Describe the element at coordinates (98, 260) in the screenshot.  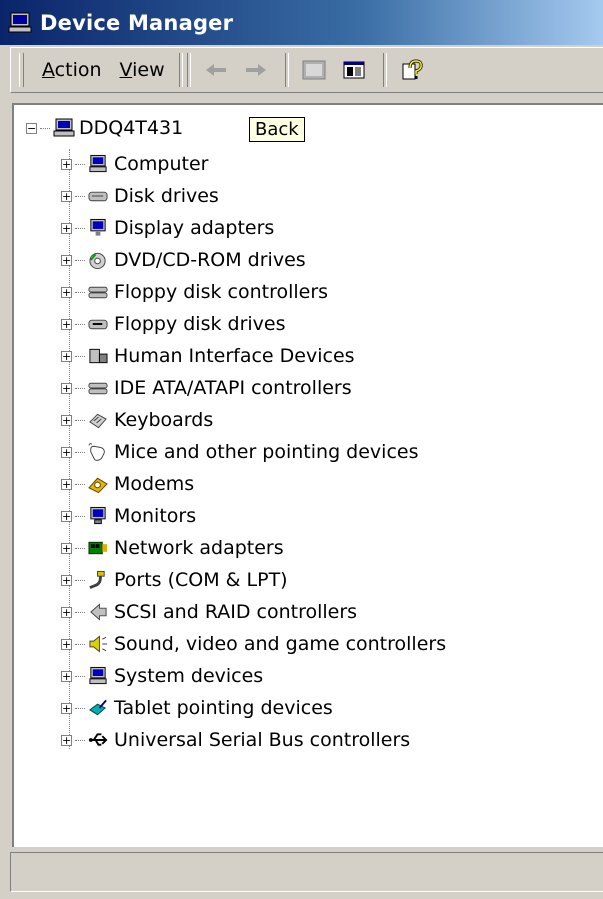
I see `dvd-drive-icon` at that location.